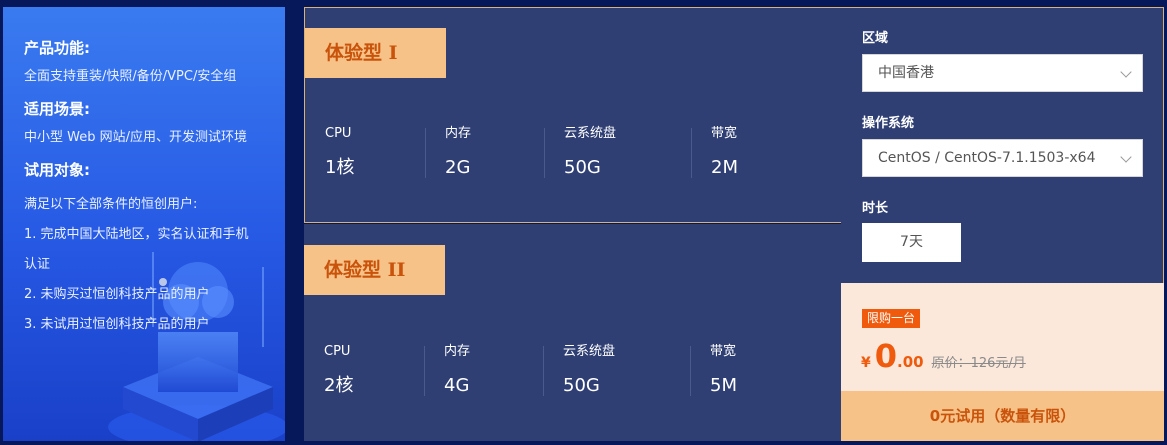 The height and width of the screenshot is (445, 1167). I want to click on plan-specs: CPU 1核 内存 2G 云系统盘 50G 带宽 2M, so click(573, 154).